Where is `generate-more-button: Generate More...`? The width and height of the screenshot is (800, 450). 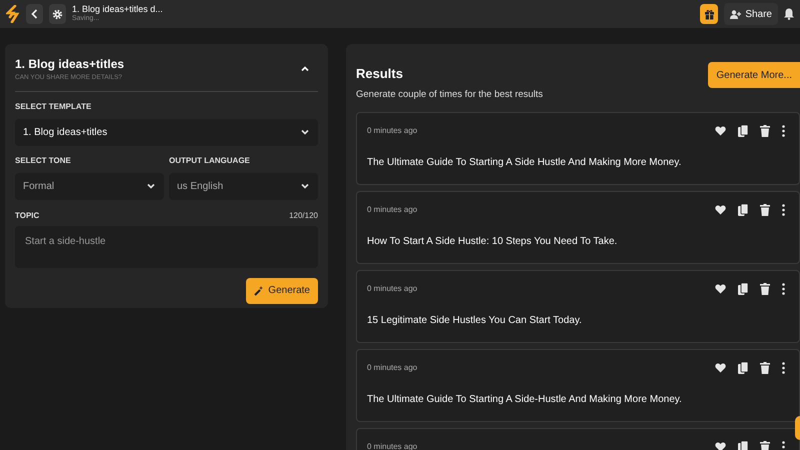 generate-more-button: Generate More... is located at coordinates (754, 75).